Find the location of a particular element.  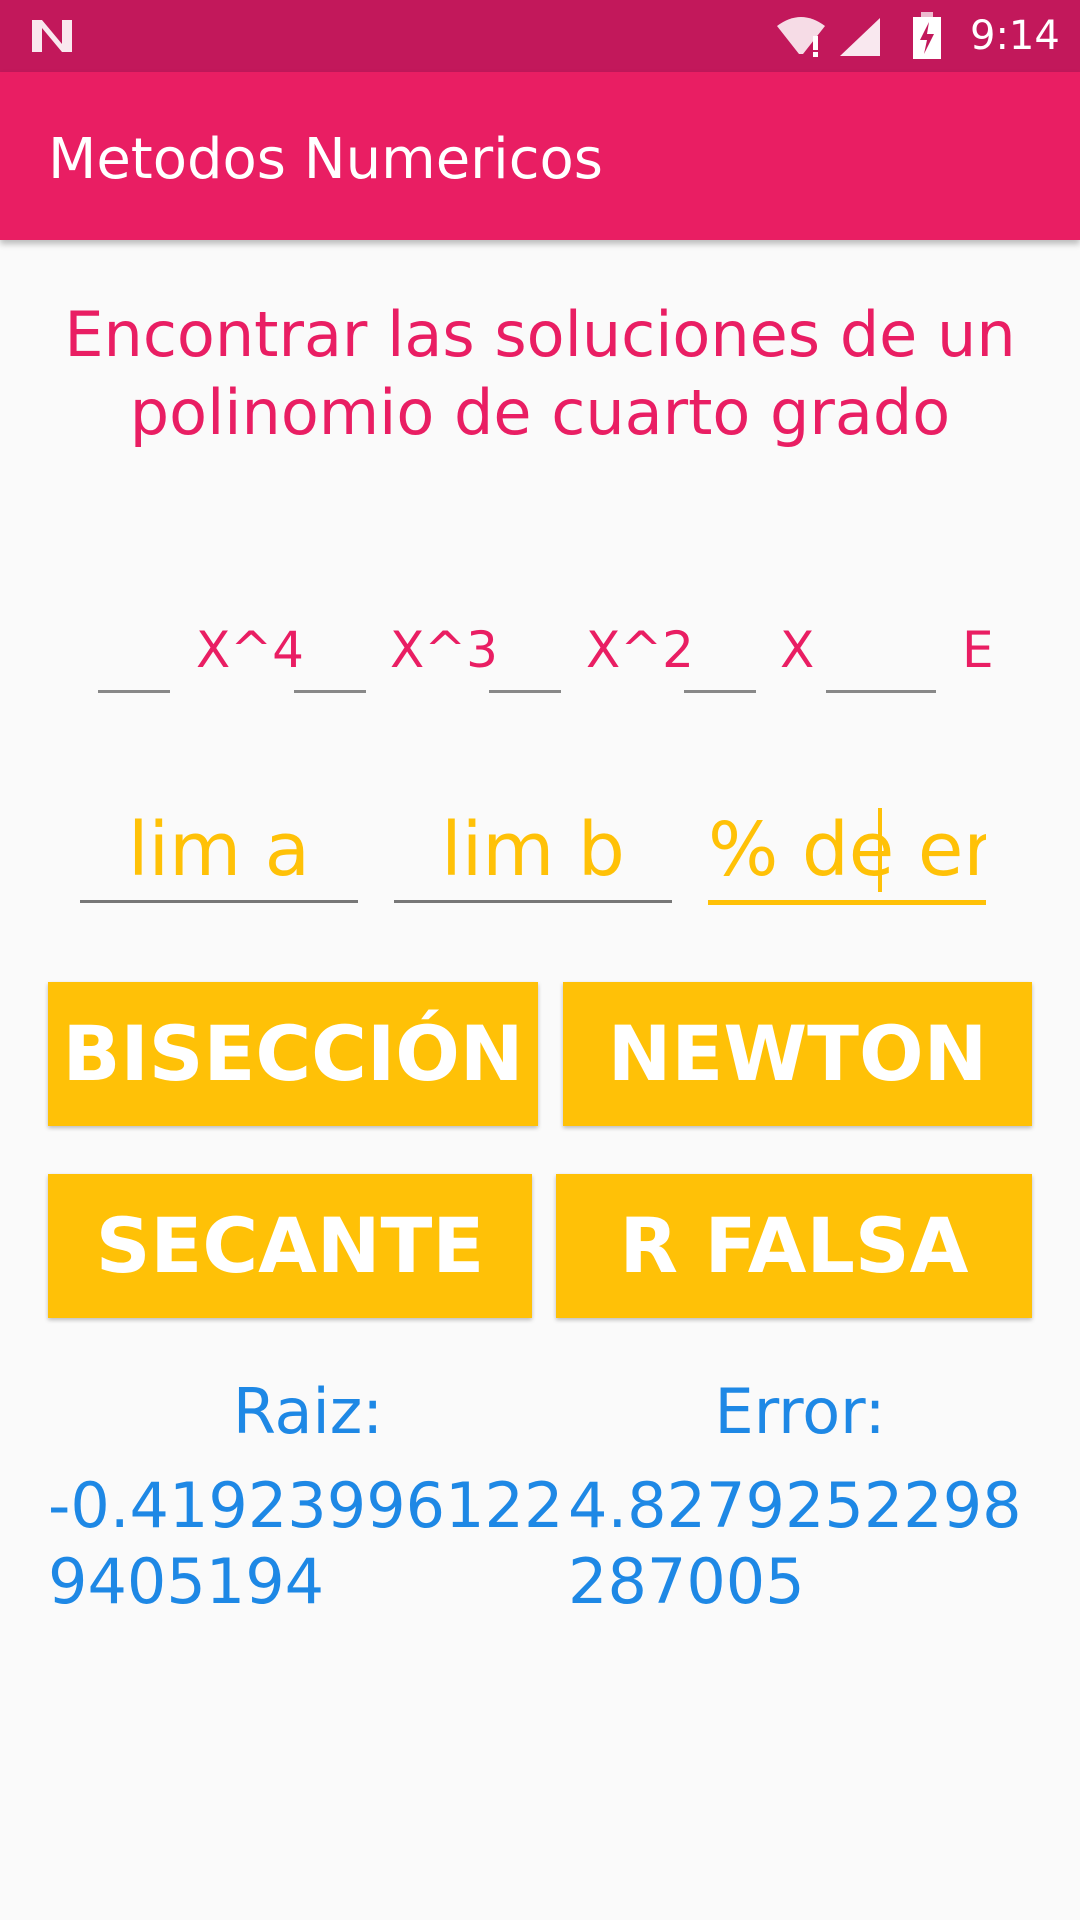

lim-b-input: lim b is located at coordinates (533, 851).